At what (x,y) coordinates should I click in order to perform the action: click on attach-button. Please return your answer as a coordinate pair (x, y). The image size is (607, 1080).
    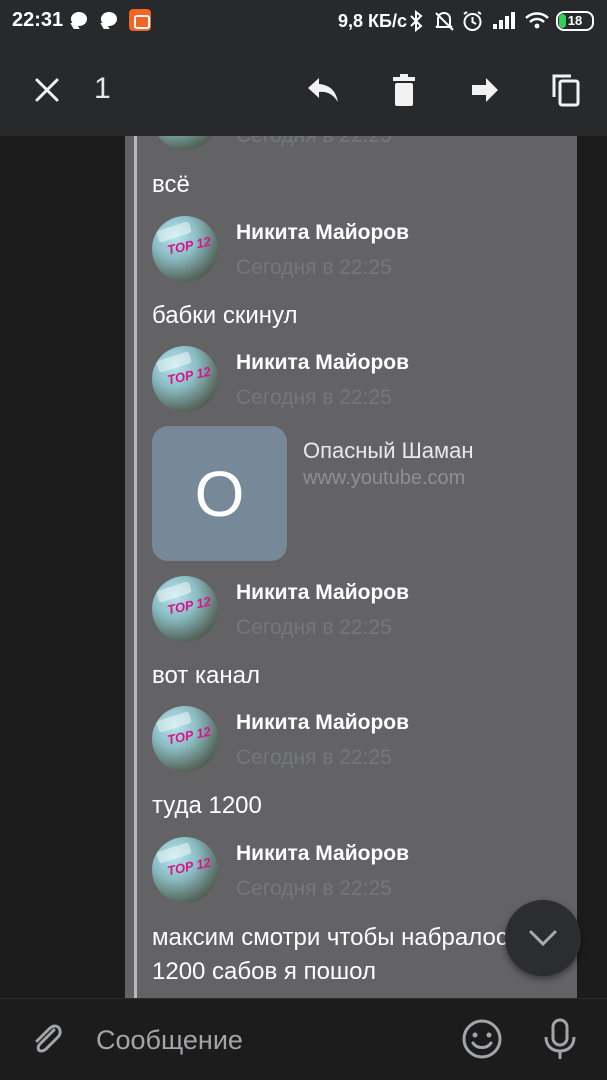
    Looking at the image, I should click on (47, 1039).